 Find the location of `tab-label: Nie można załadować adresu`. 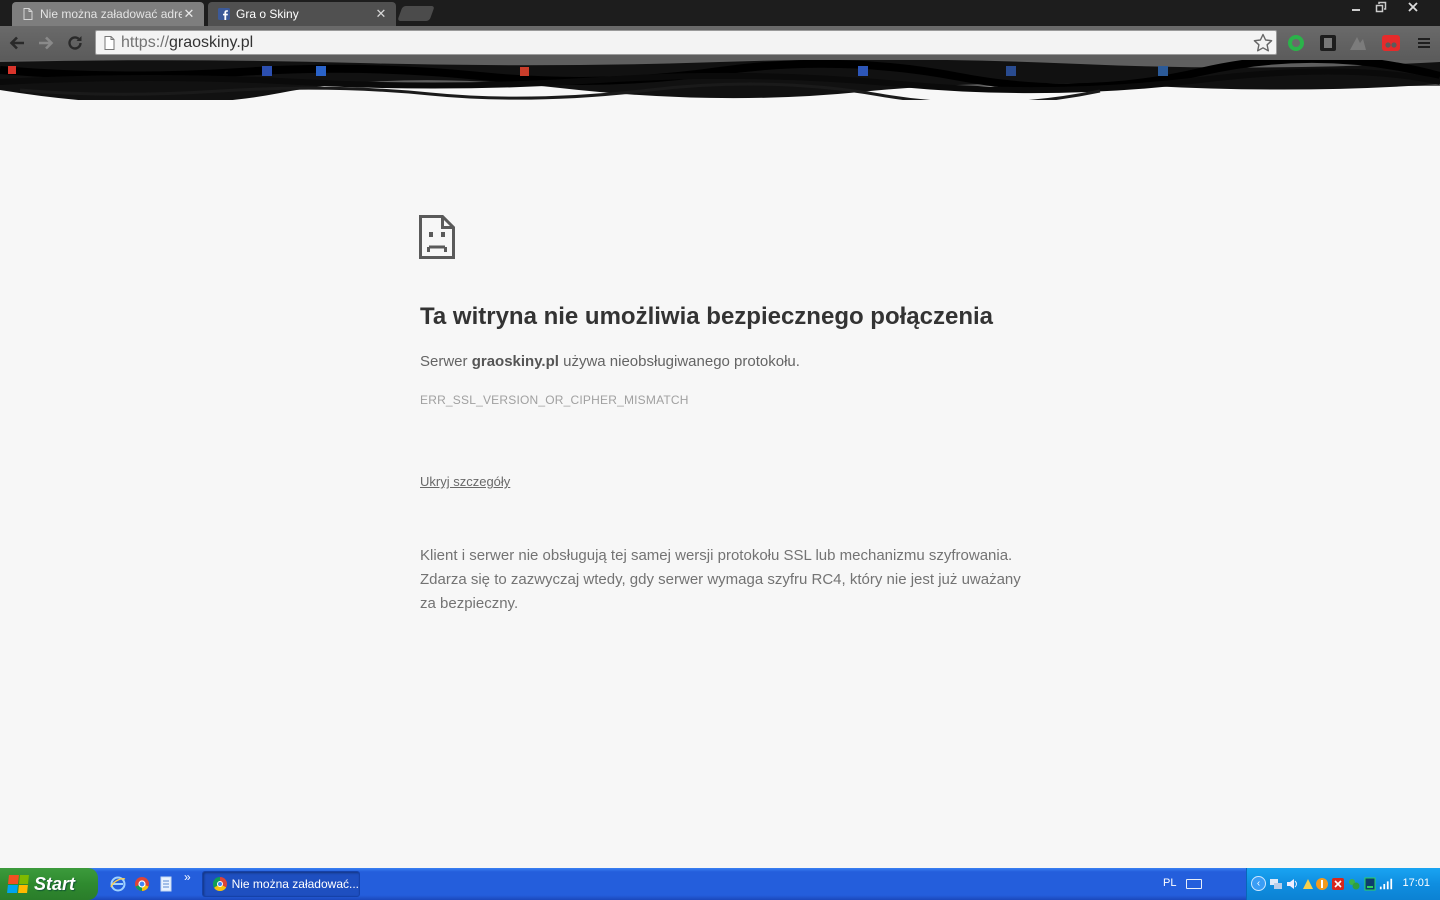

tab-label: Nie można załadować adresu is located at coordinates (111, 14).